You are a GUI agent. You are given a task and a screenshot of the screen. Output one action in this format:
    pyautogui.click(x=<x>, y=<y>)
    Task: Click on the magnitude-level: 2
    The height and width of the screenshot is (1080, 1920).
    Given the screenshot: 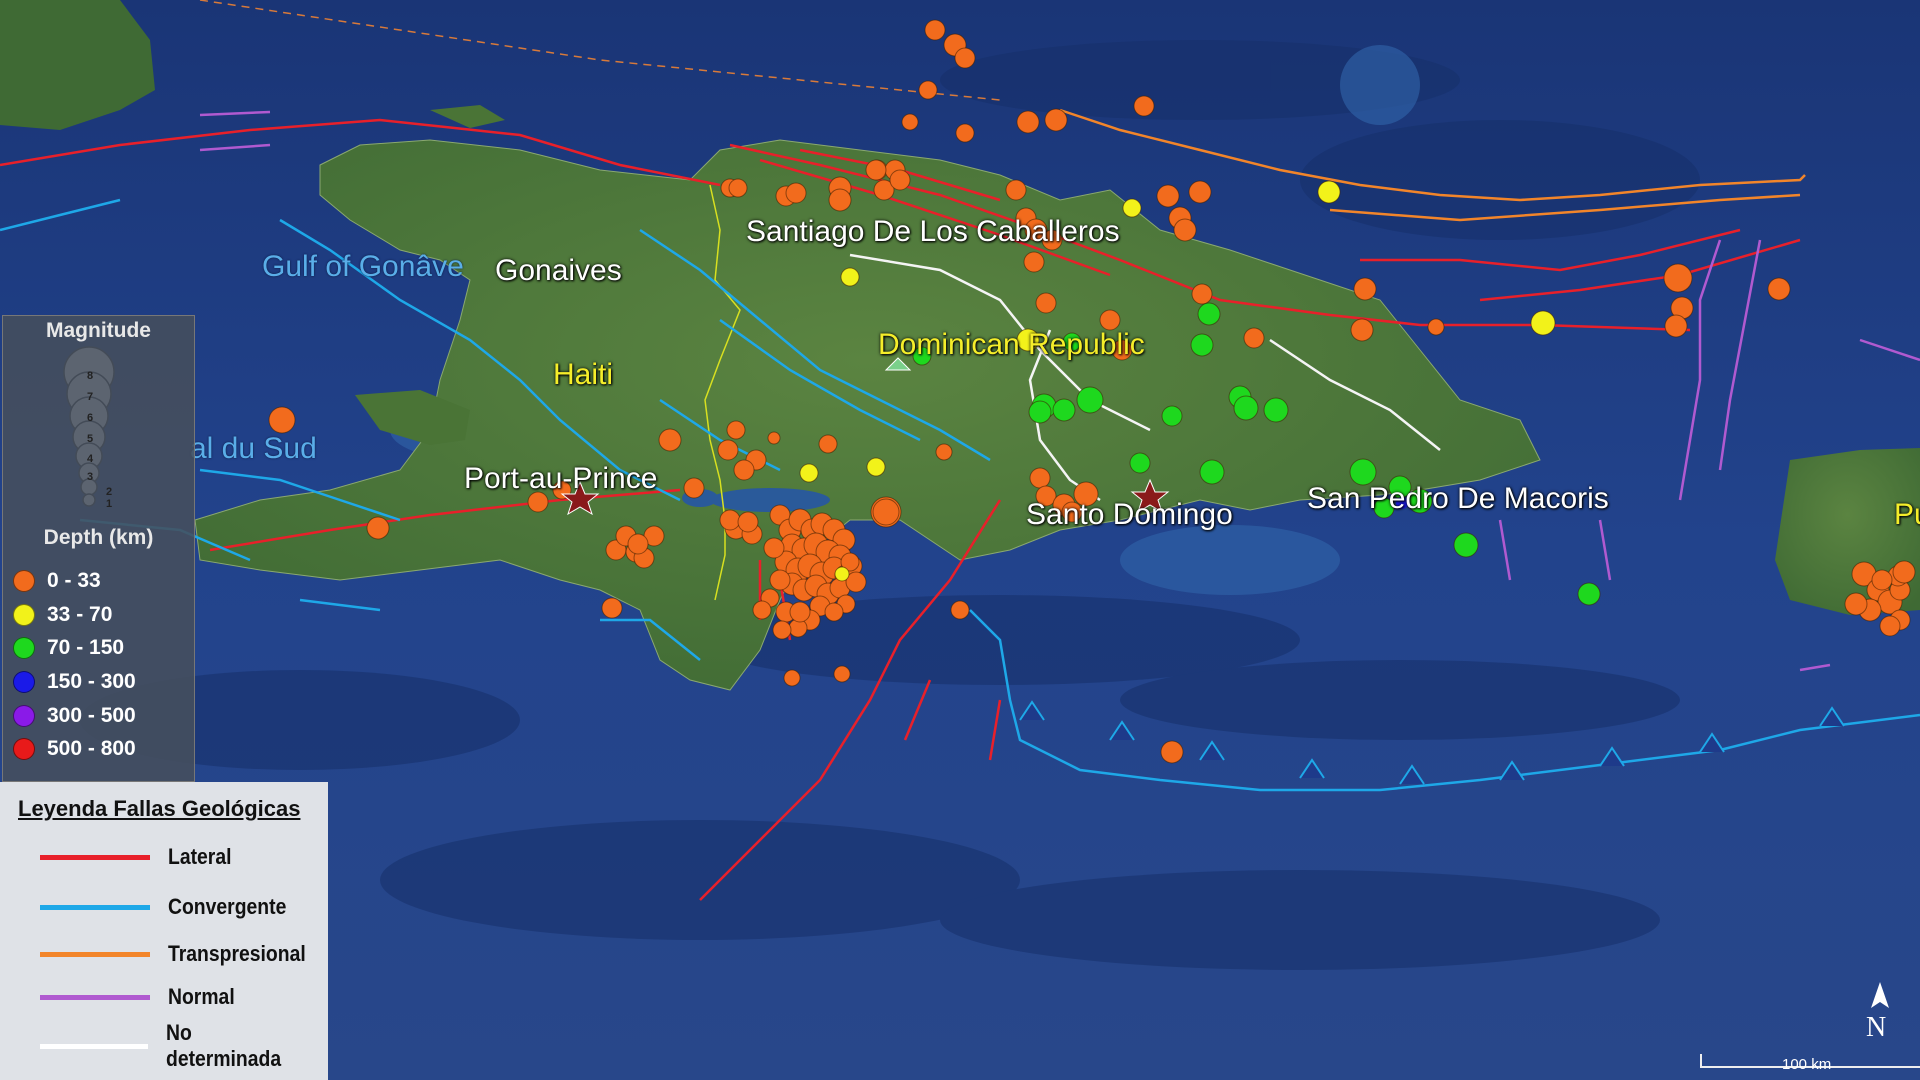 What is the action you would take?
    pyautogui.click(x=109, y=492)
    